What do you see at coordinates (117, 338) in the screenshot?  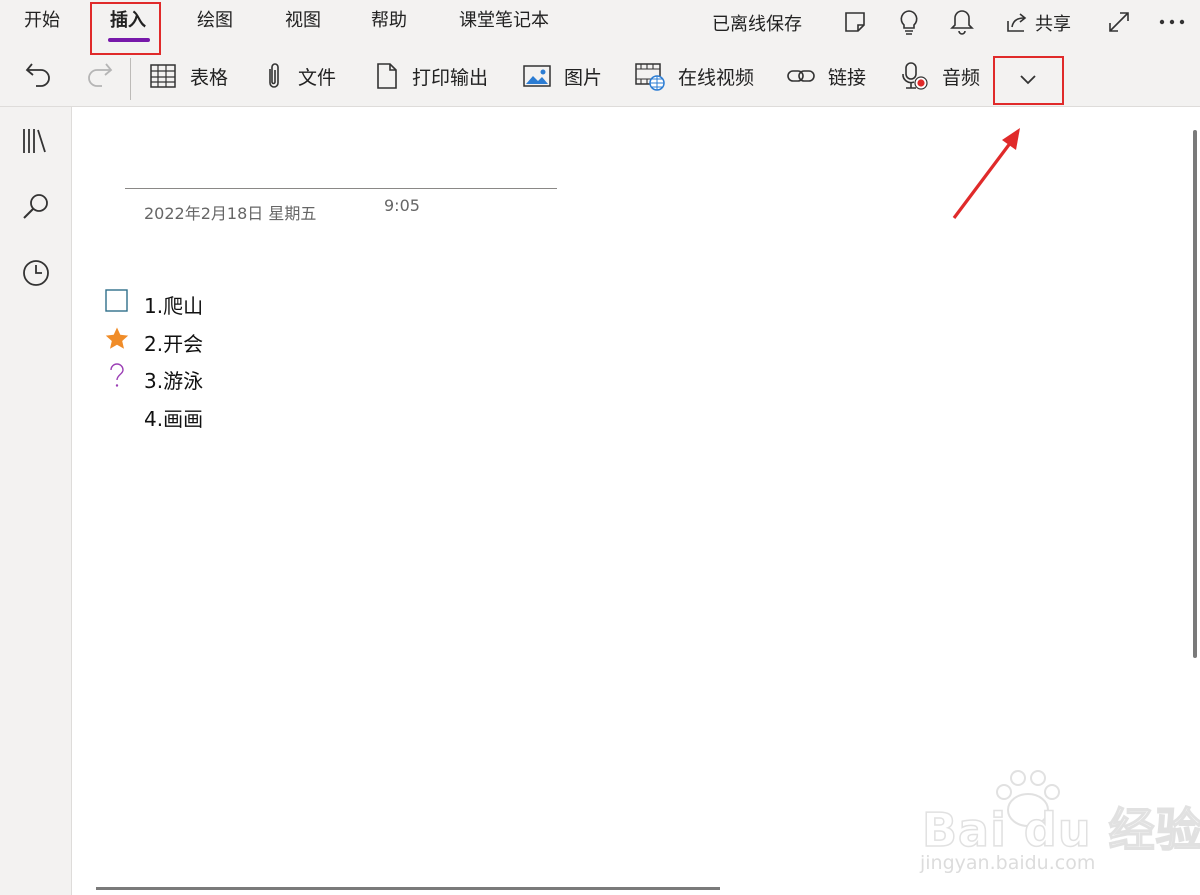 I see `star-icon` at bounding box center [117, 338].